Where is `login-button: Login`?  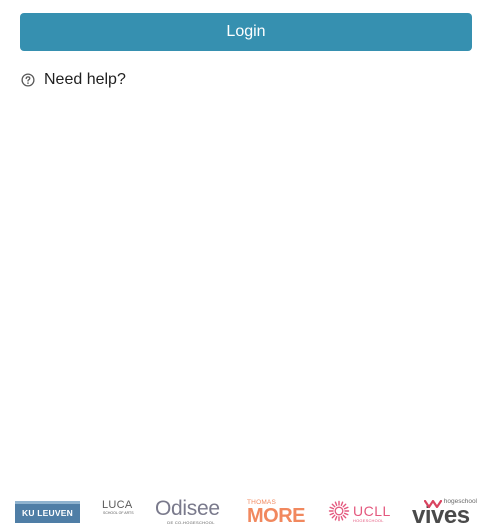
login-button: Login is located at coordinates (246, 32).